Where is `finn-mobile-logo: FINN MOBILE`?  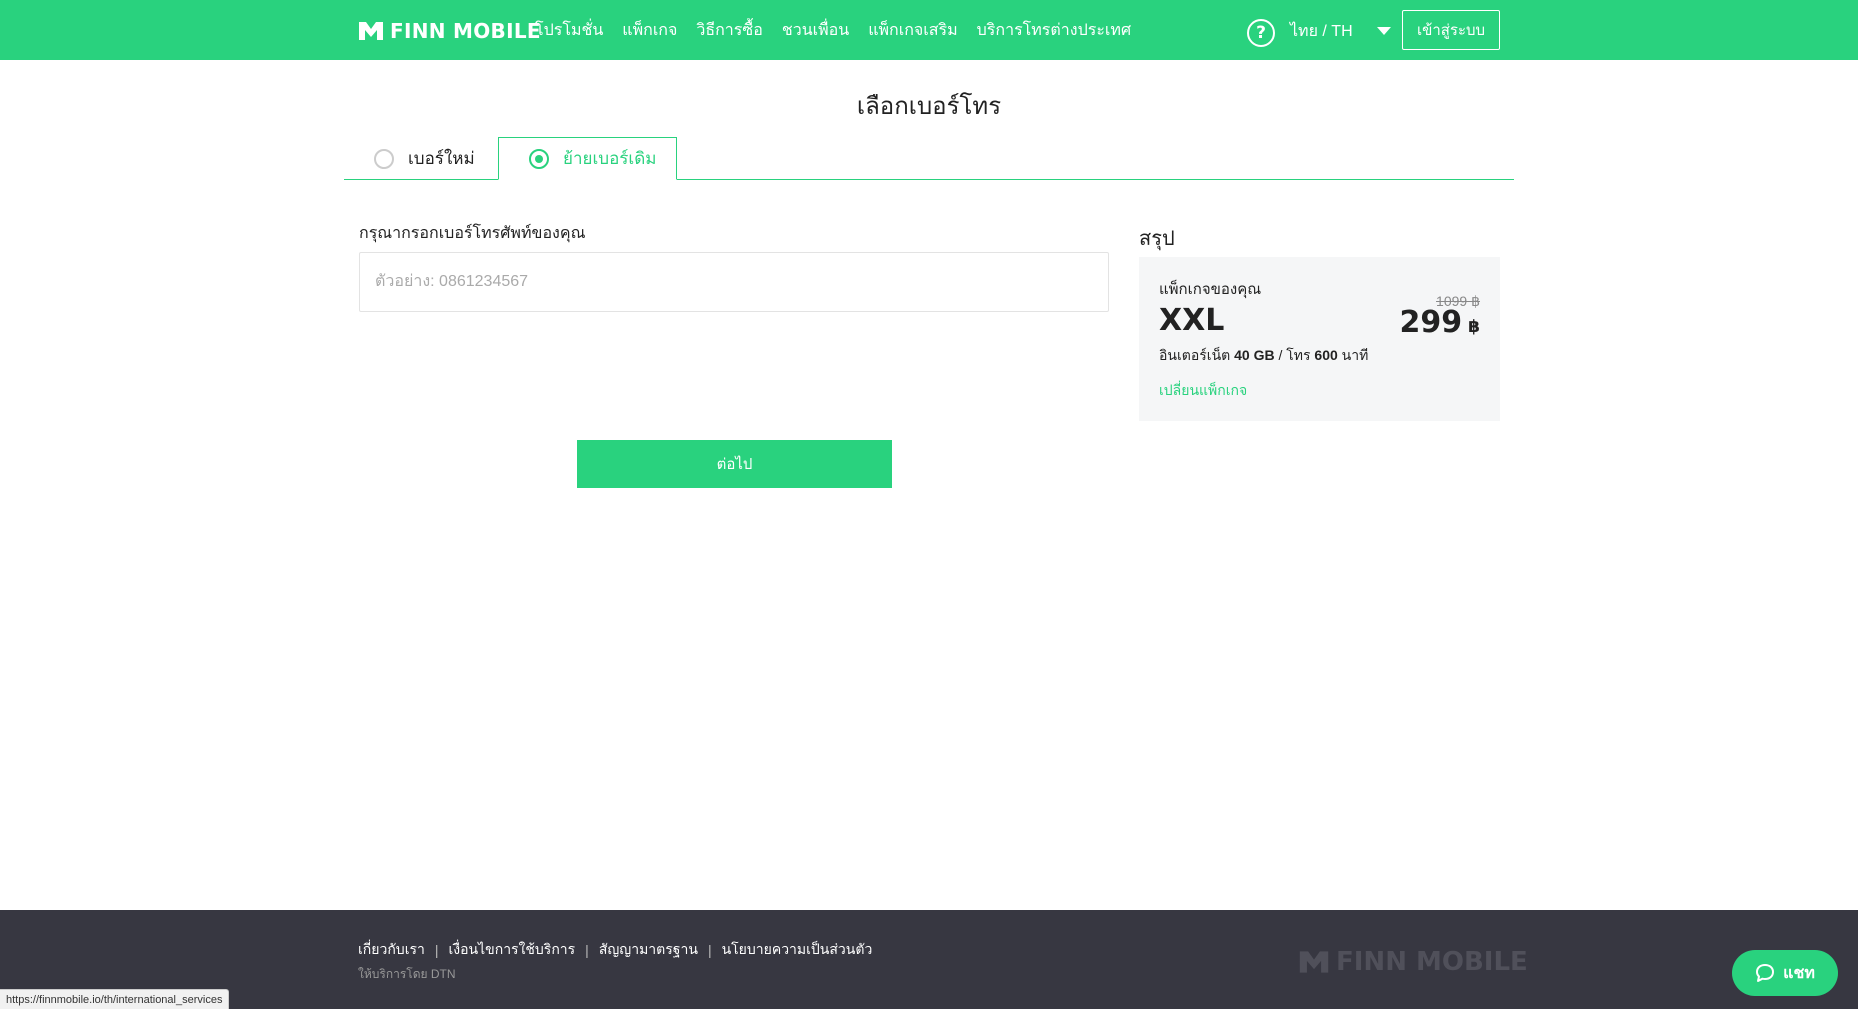
finn-mobile-logo: FINN MOBILE is located at coordinates (449, 31).